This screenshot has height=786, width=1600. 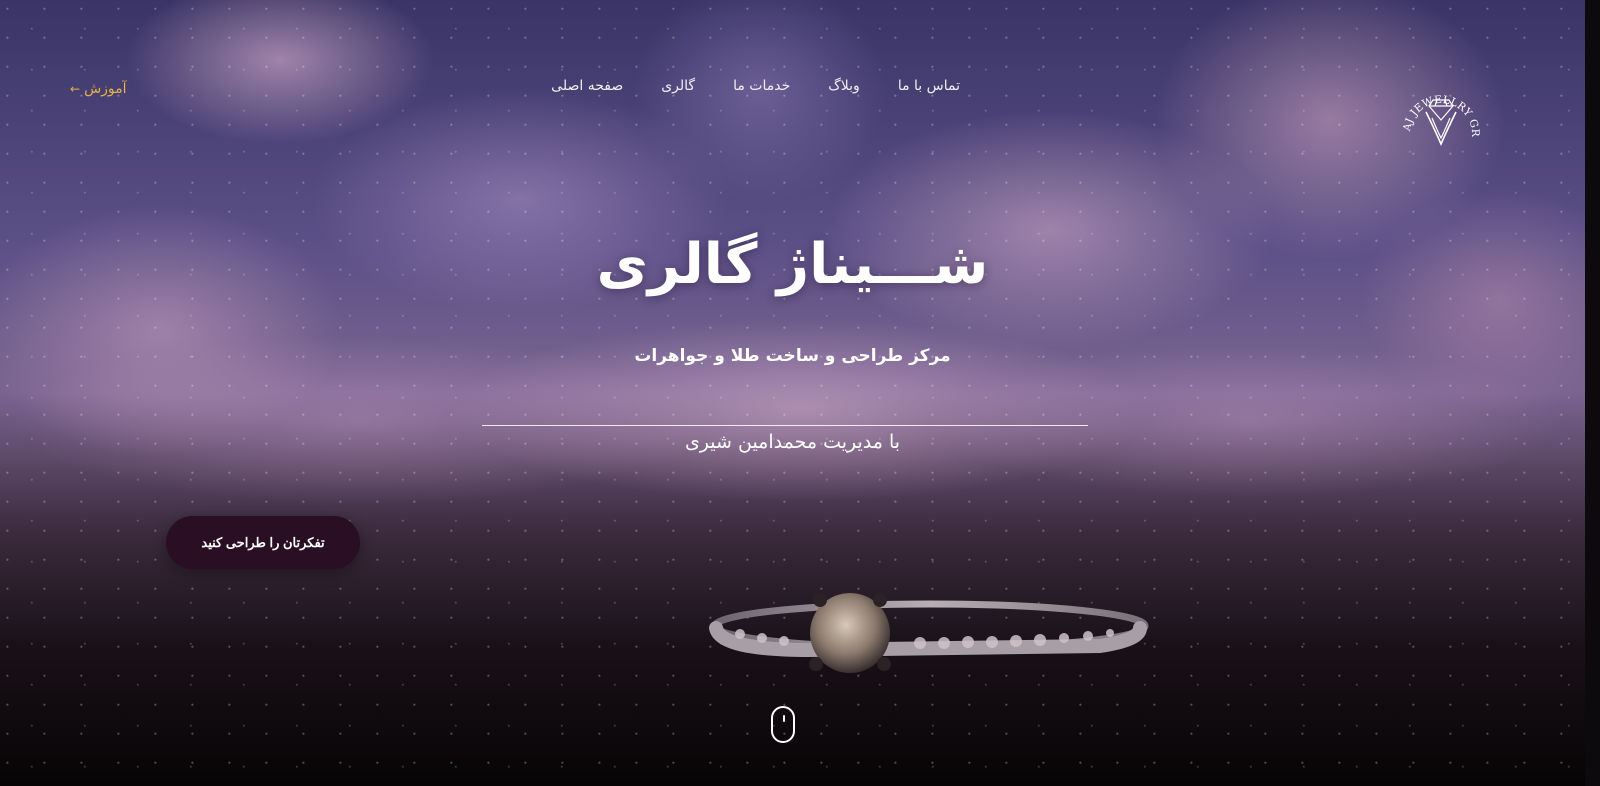 I want to click on hero-manager-line: با مدیریت محمدامین شیری, so click(x=792, y=442).